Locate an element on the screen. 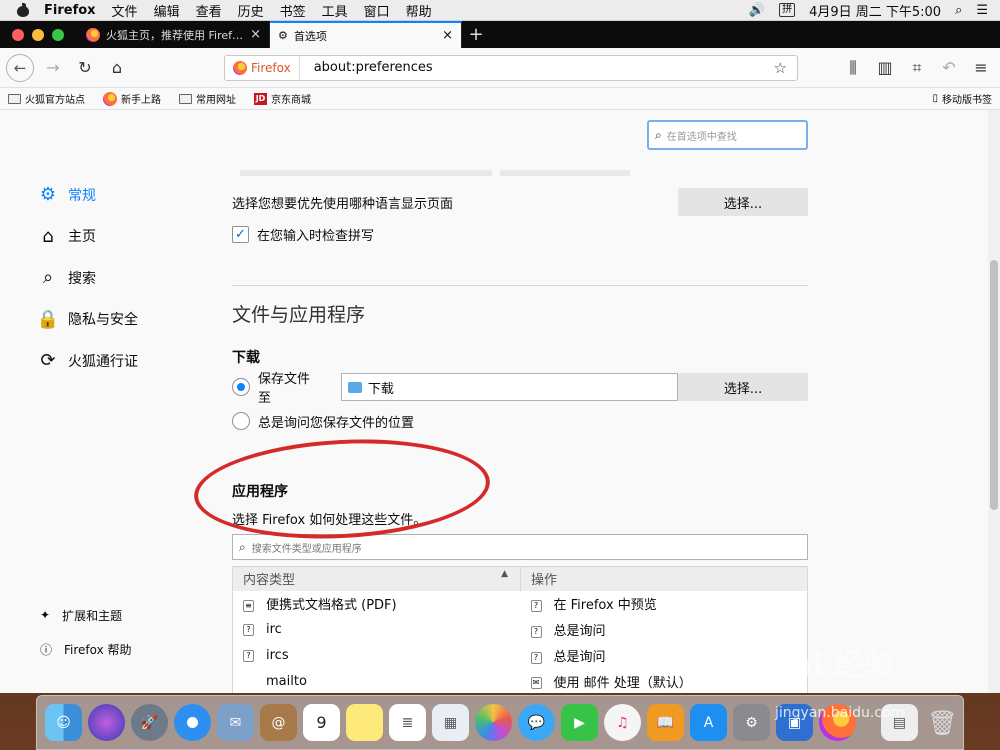 This screenshot has height=750, width=1000. contacts-icon: @ is located at coordinates (278, 722).